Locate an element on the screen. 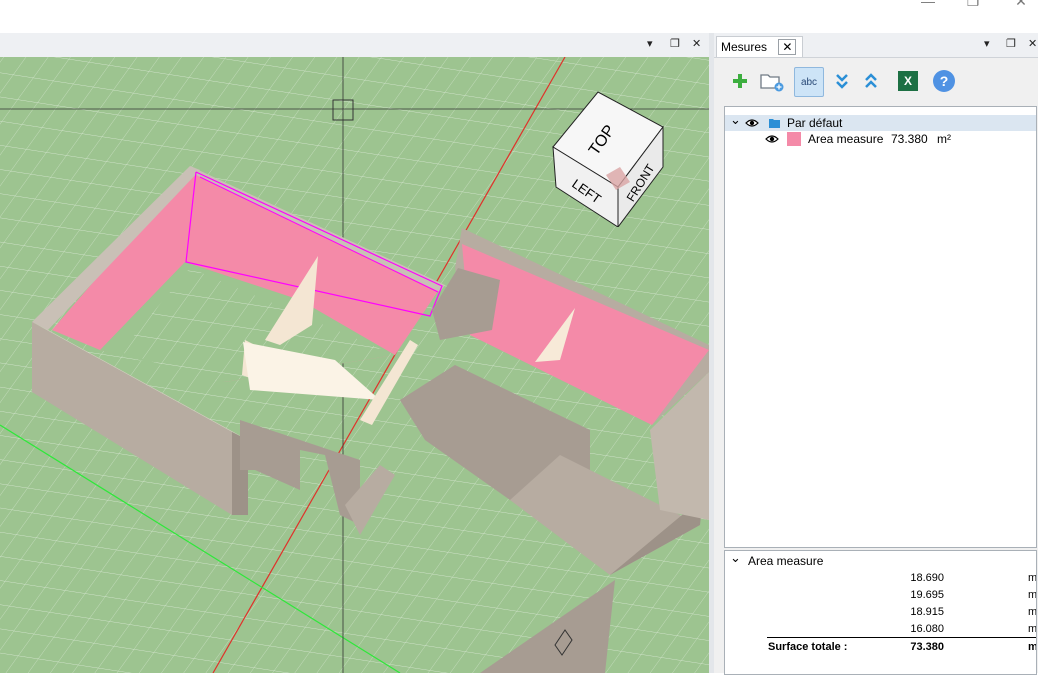 This screenshot has width=1038, height=675. view-cube: TOP LEFT FRONT is located at coordinates (608, 157).